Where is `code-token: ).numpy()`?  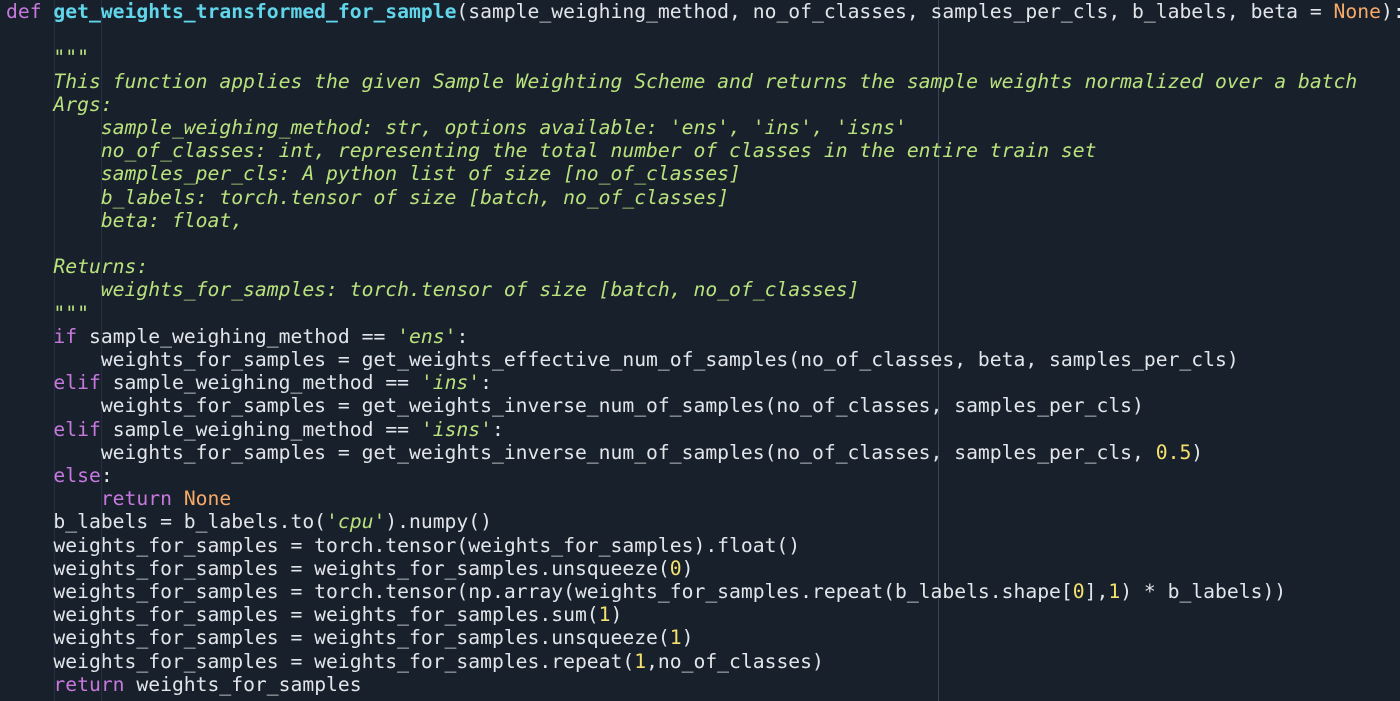
code-token: ).numpy() is located at coordinates (438, 522).